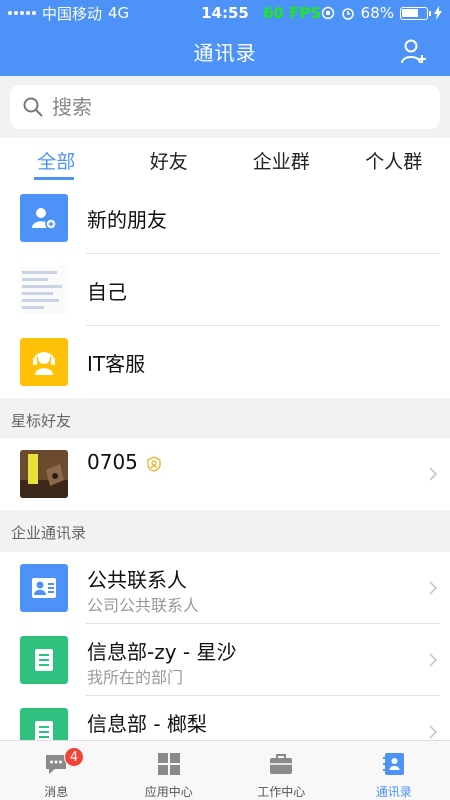  I want to click on list-item-public-contacts: 公共联系人 公司公共联系人, so click(225, 588).